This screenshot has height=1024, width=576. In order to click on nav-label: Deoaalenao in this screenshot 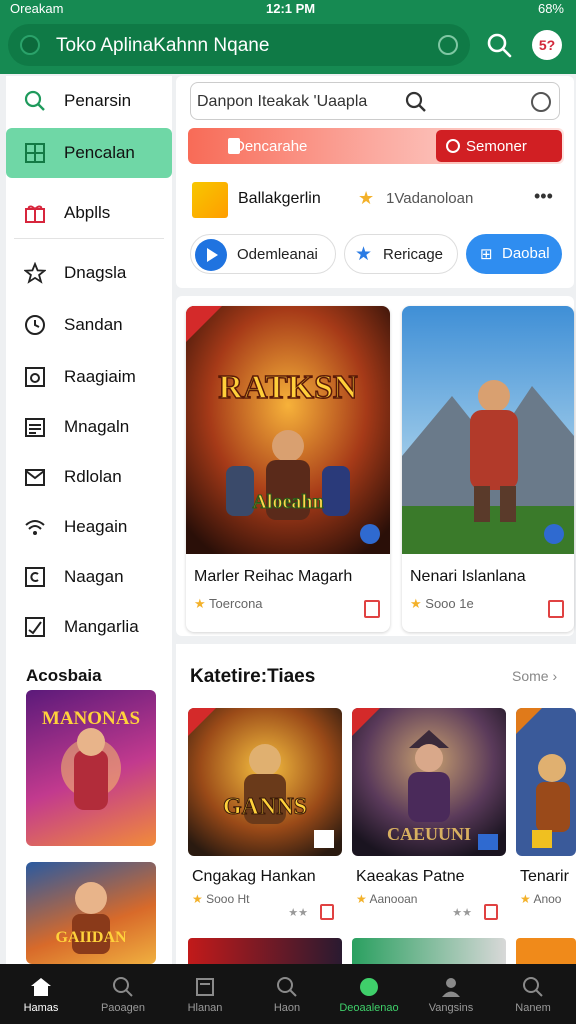, I will do `click(369, 1008)`.